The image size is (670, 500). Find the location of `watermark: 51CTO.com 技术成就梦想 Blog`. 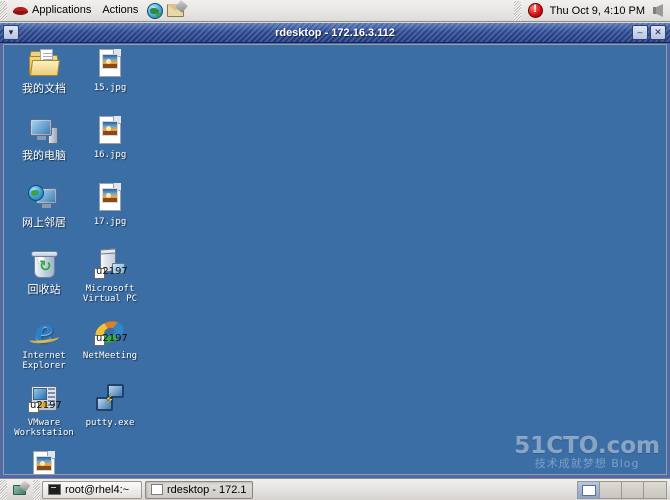

watermark: 51CTO.com 技术成就梦想 Blog is located at coordinates (587, 452).